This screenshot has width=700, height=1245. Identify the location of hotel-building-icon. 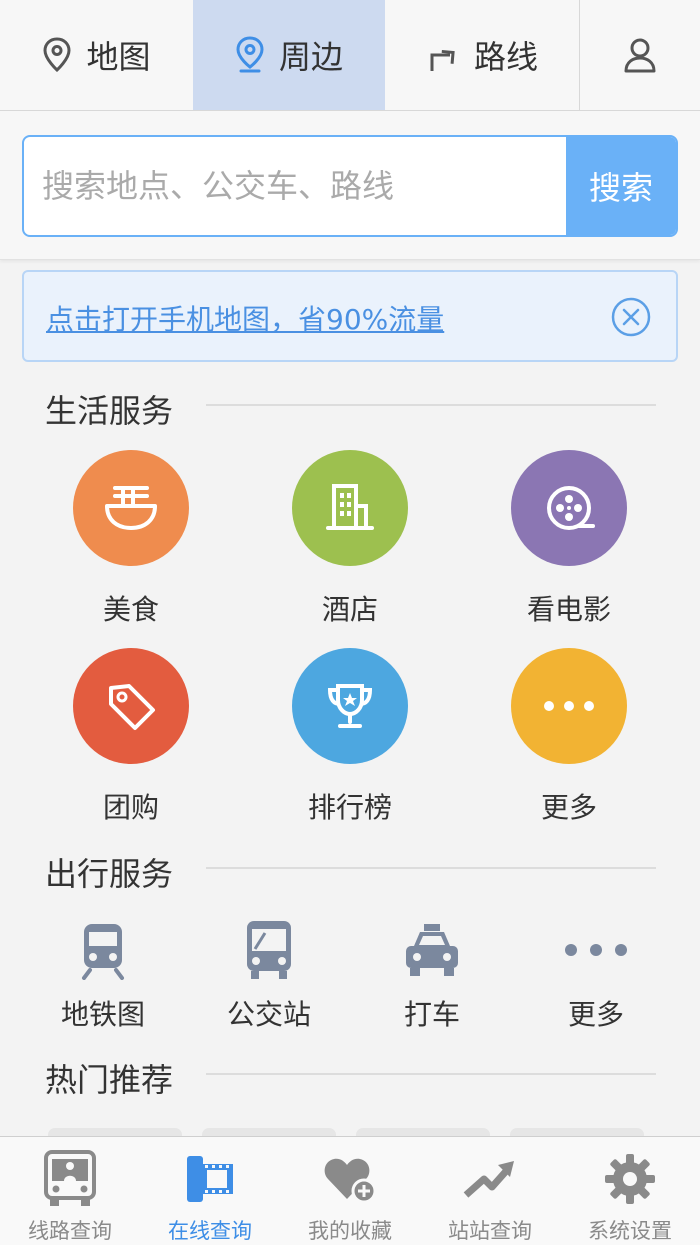
(350, 507).